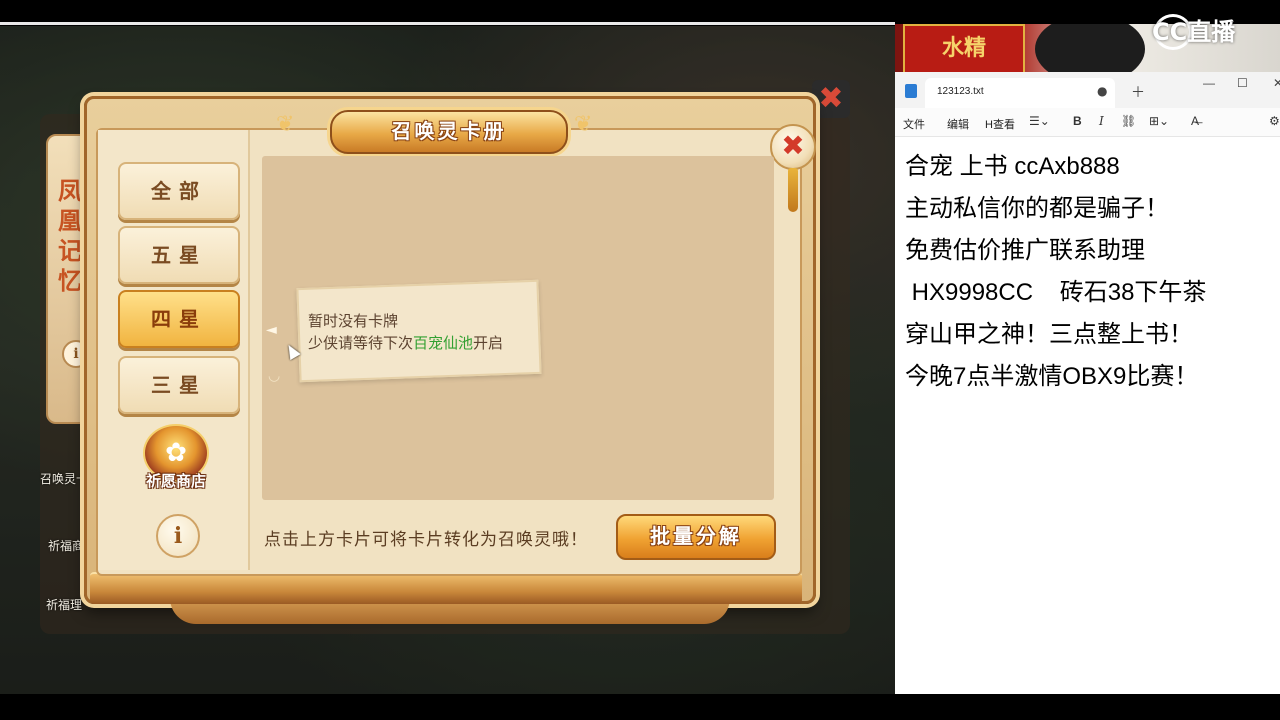 This screenshot has height=720, width=1280. Describe the element at coordinates (1077, 121) in the screenshot. I see `bold-button: B` at that location.